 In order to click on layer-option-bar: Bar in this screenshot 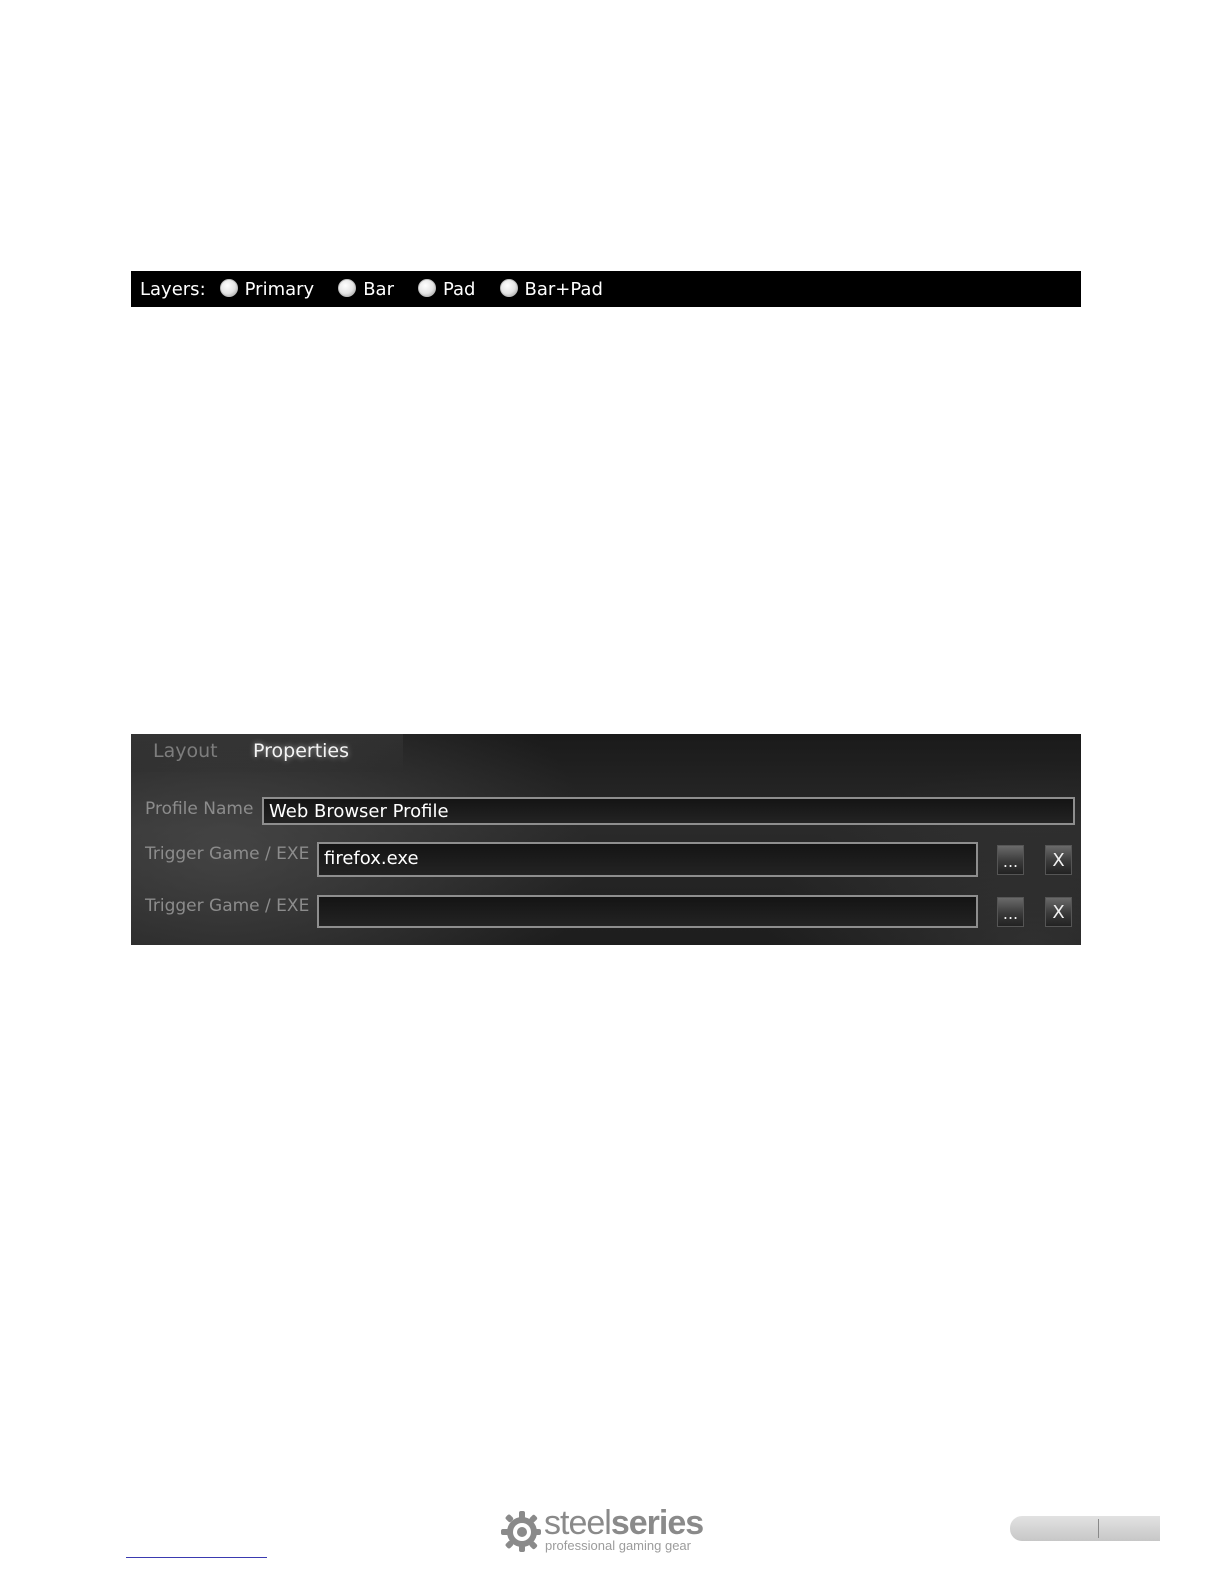, I will do `click(366, 289)`.